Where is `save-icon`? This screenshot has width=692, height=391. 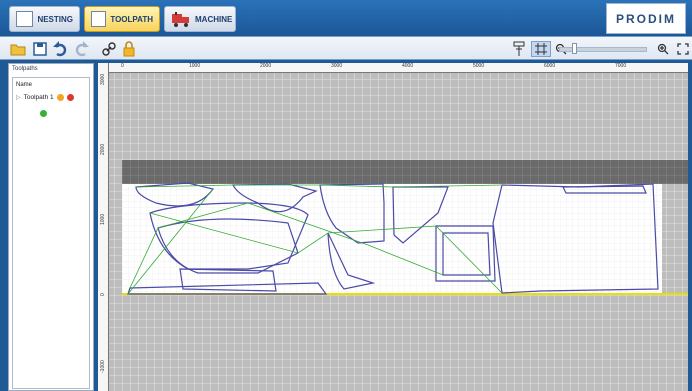 save-icon is located at coordinates (40, 49).